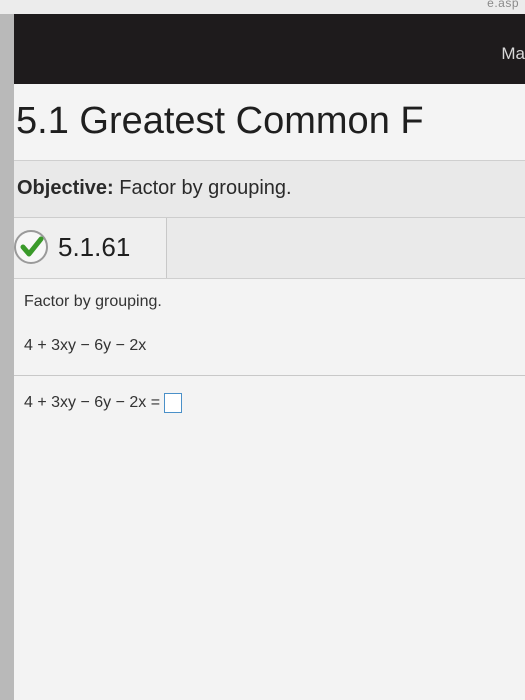  I want to click on section-header: 5.1 Greatest Common F, so click(269, 122).